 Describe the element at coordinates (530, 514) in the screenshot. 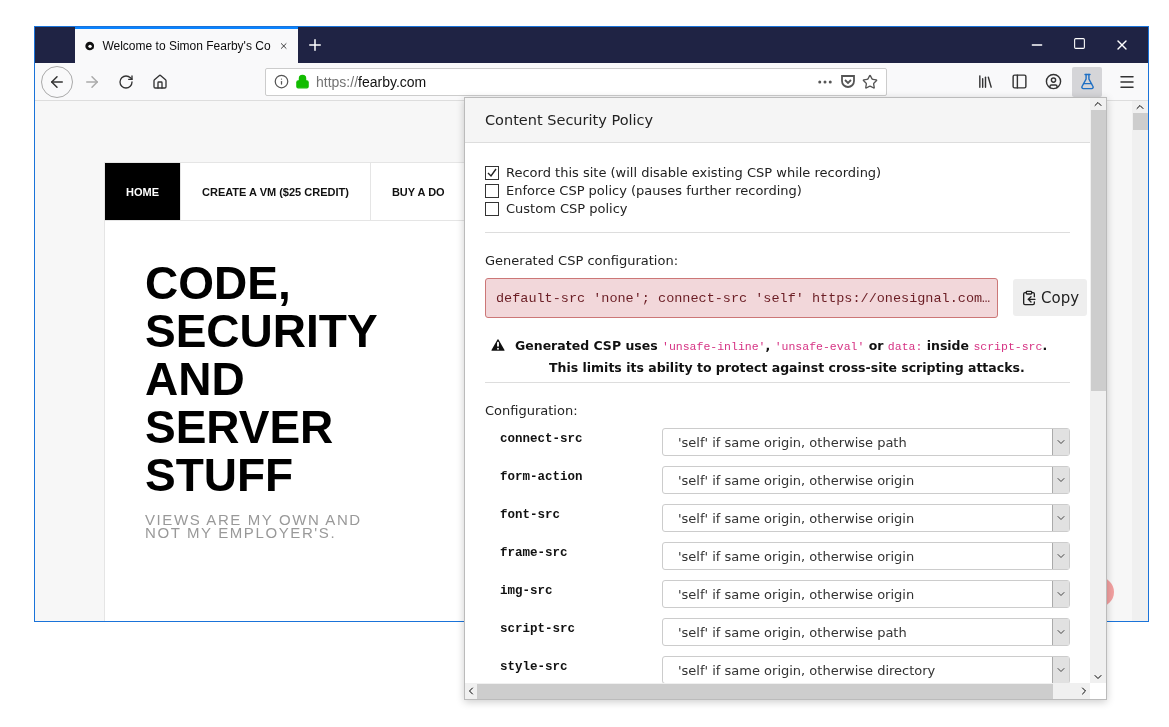

I see `directive-name: font-src` at that location.